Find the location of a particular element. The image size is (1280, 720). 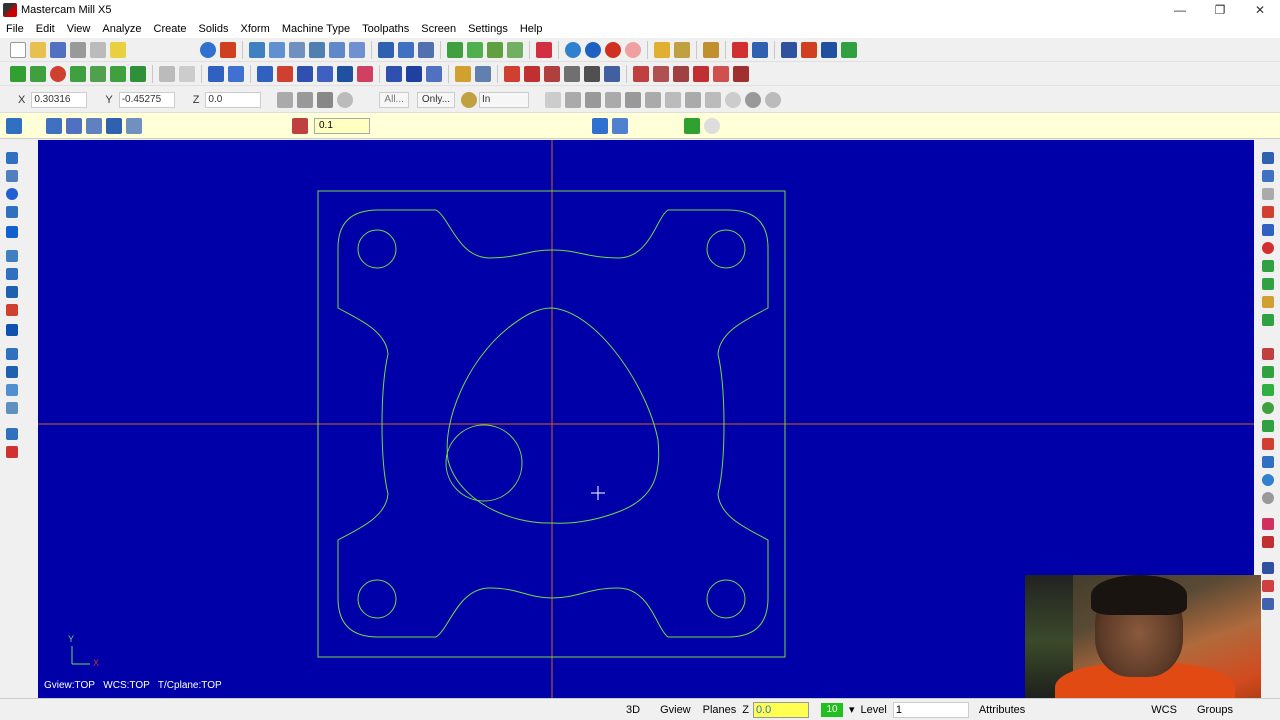

red-box-icon is located at coordinates (809, 49).